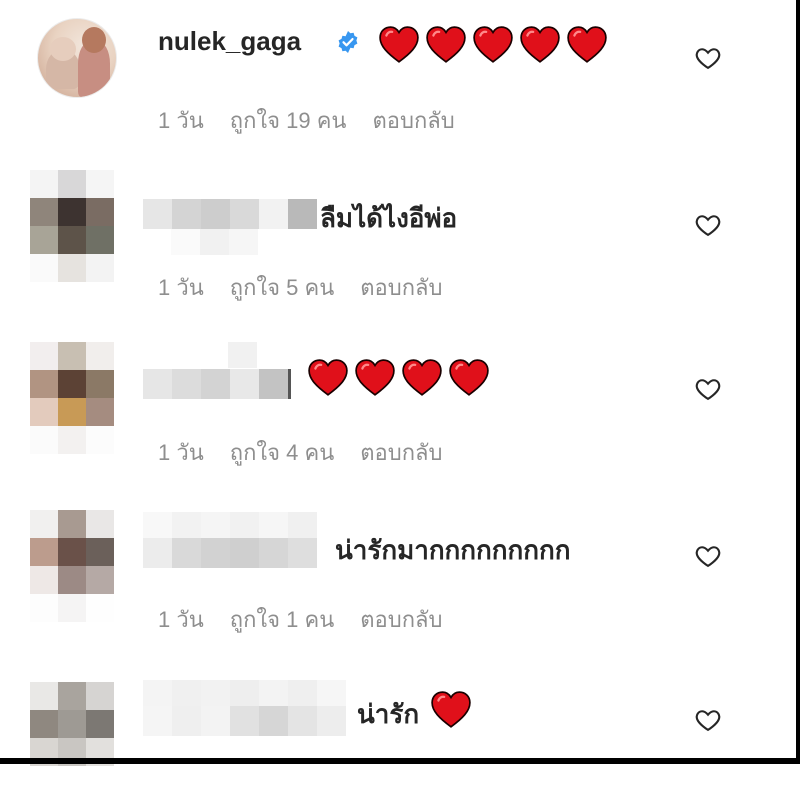  I want to click on comment-meta: 1 วัน ถูกใจ 4 คน ตอบกลับ, so click(313, 452).